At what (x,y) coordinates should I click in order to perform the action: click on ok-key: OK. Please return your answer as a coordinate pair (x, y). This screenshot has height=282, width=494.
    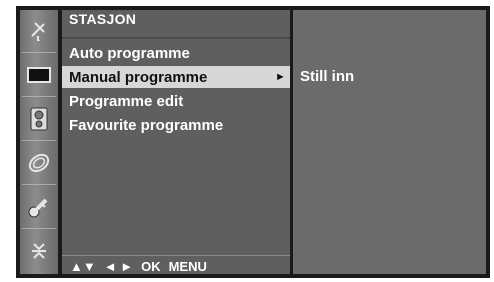
    Looking at the image, I should click on (151, 266).